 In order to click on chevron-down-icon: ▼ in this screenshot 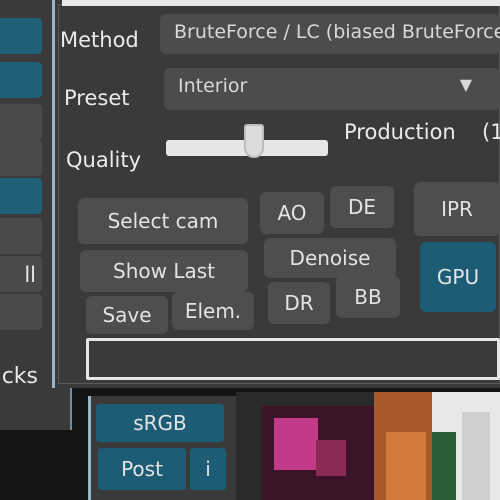, I will do `click(465, 84)`.